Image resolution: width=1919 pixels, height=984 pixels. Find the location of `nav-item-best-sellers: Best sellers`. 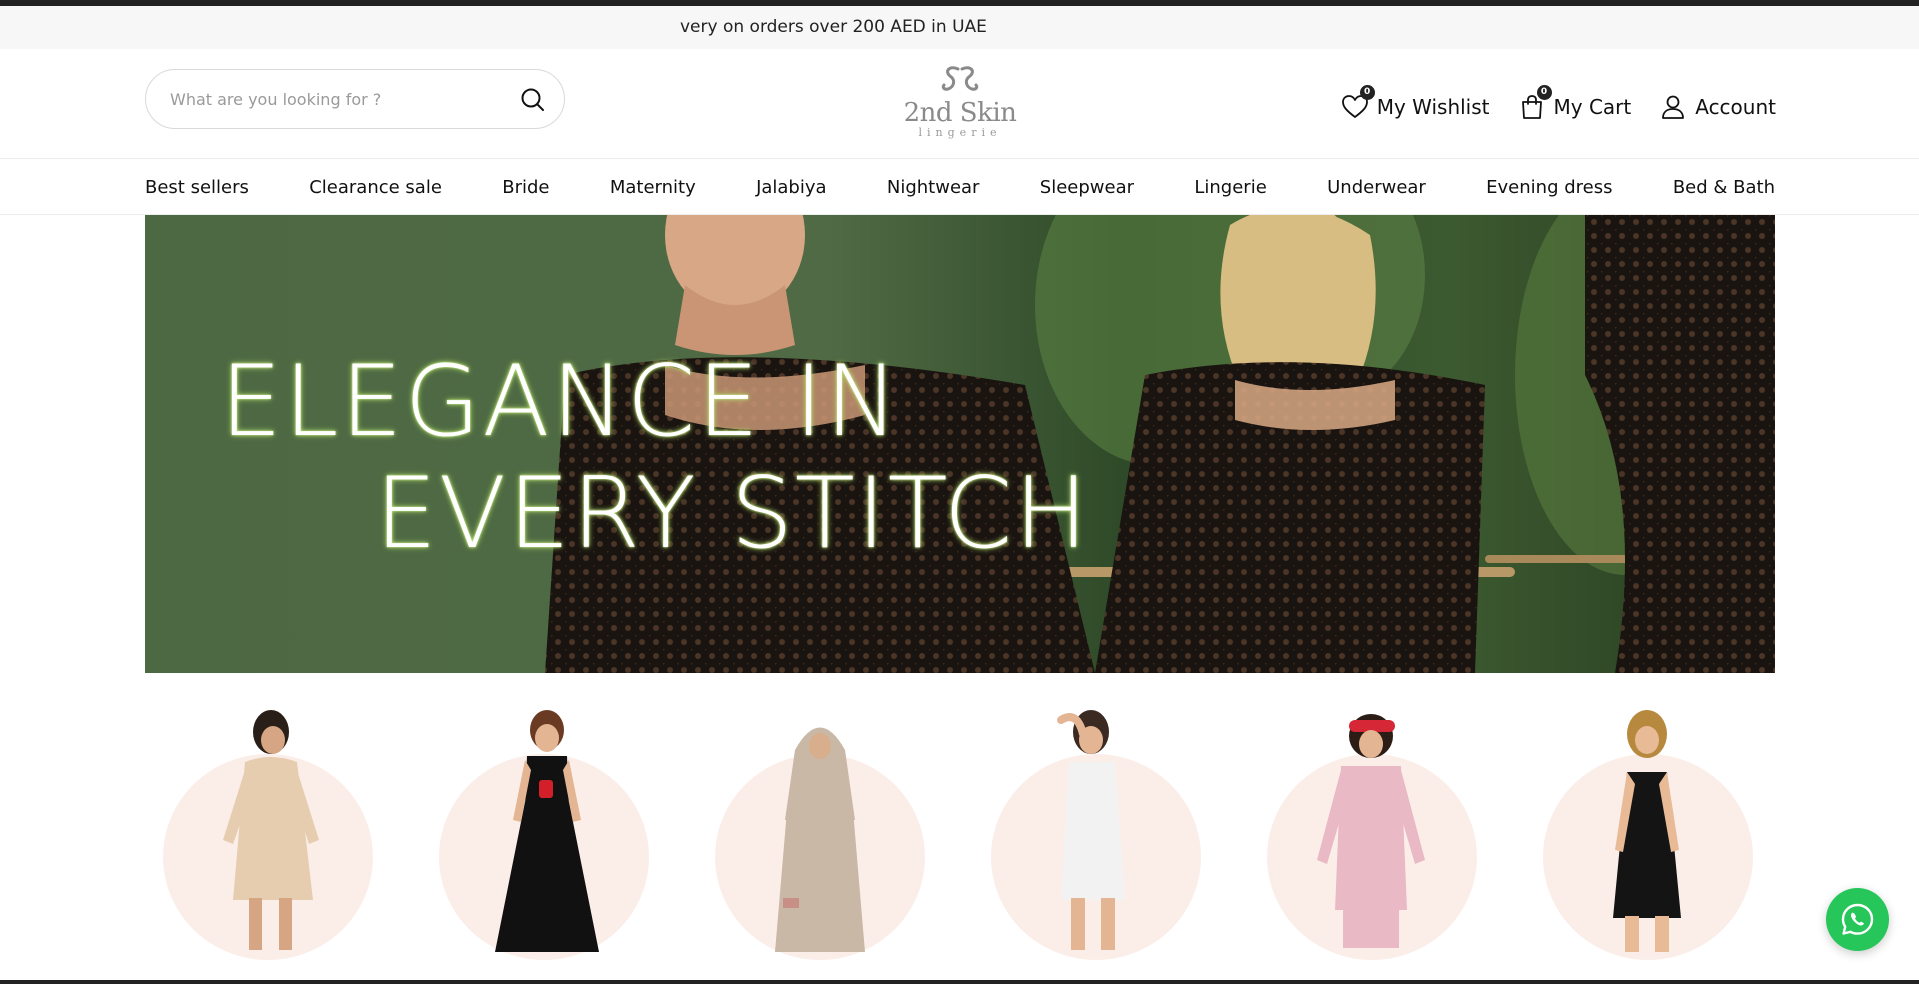

nav-item-best-sellers: Best sellers is located at coordinates (197, 187).